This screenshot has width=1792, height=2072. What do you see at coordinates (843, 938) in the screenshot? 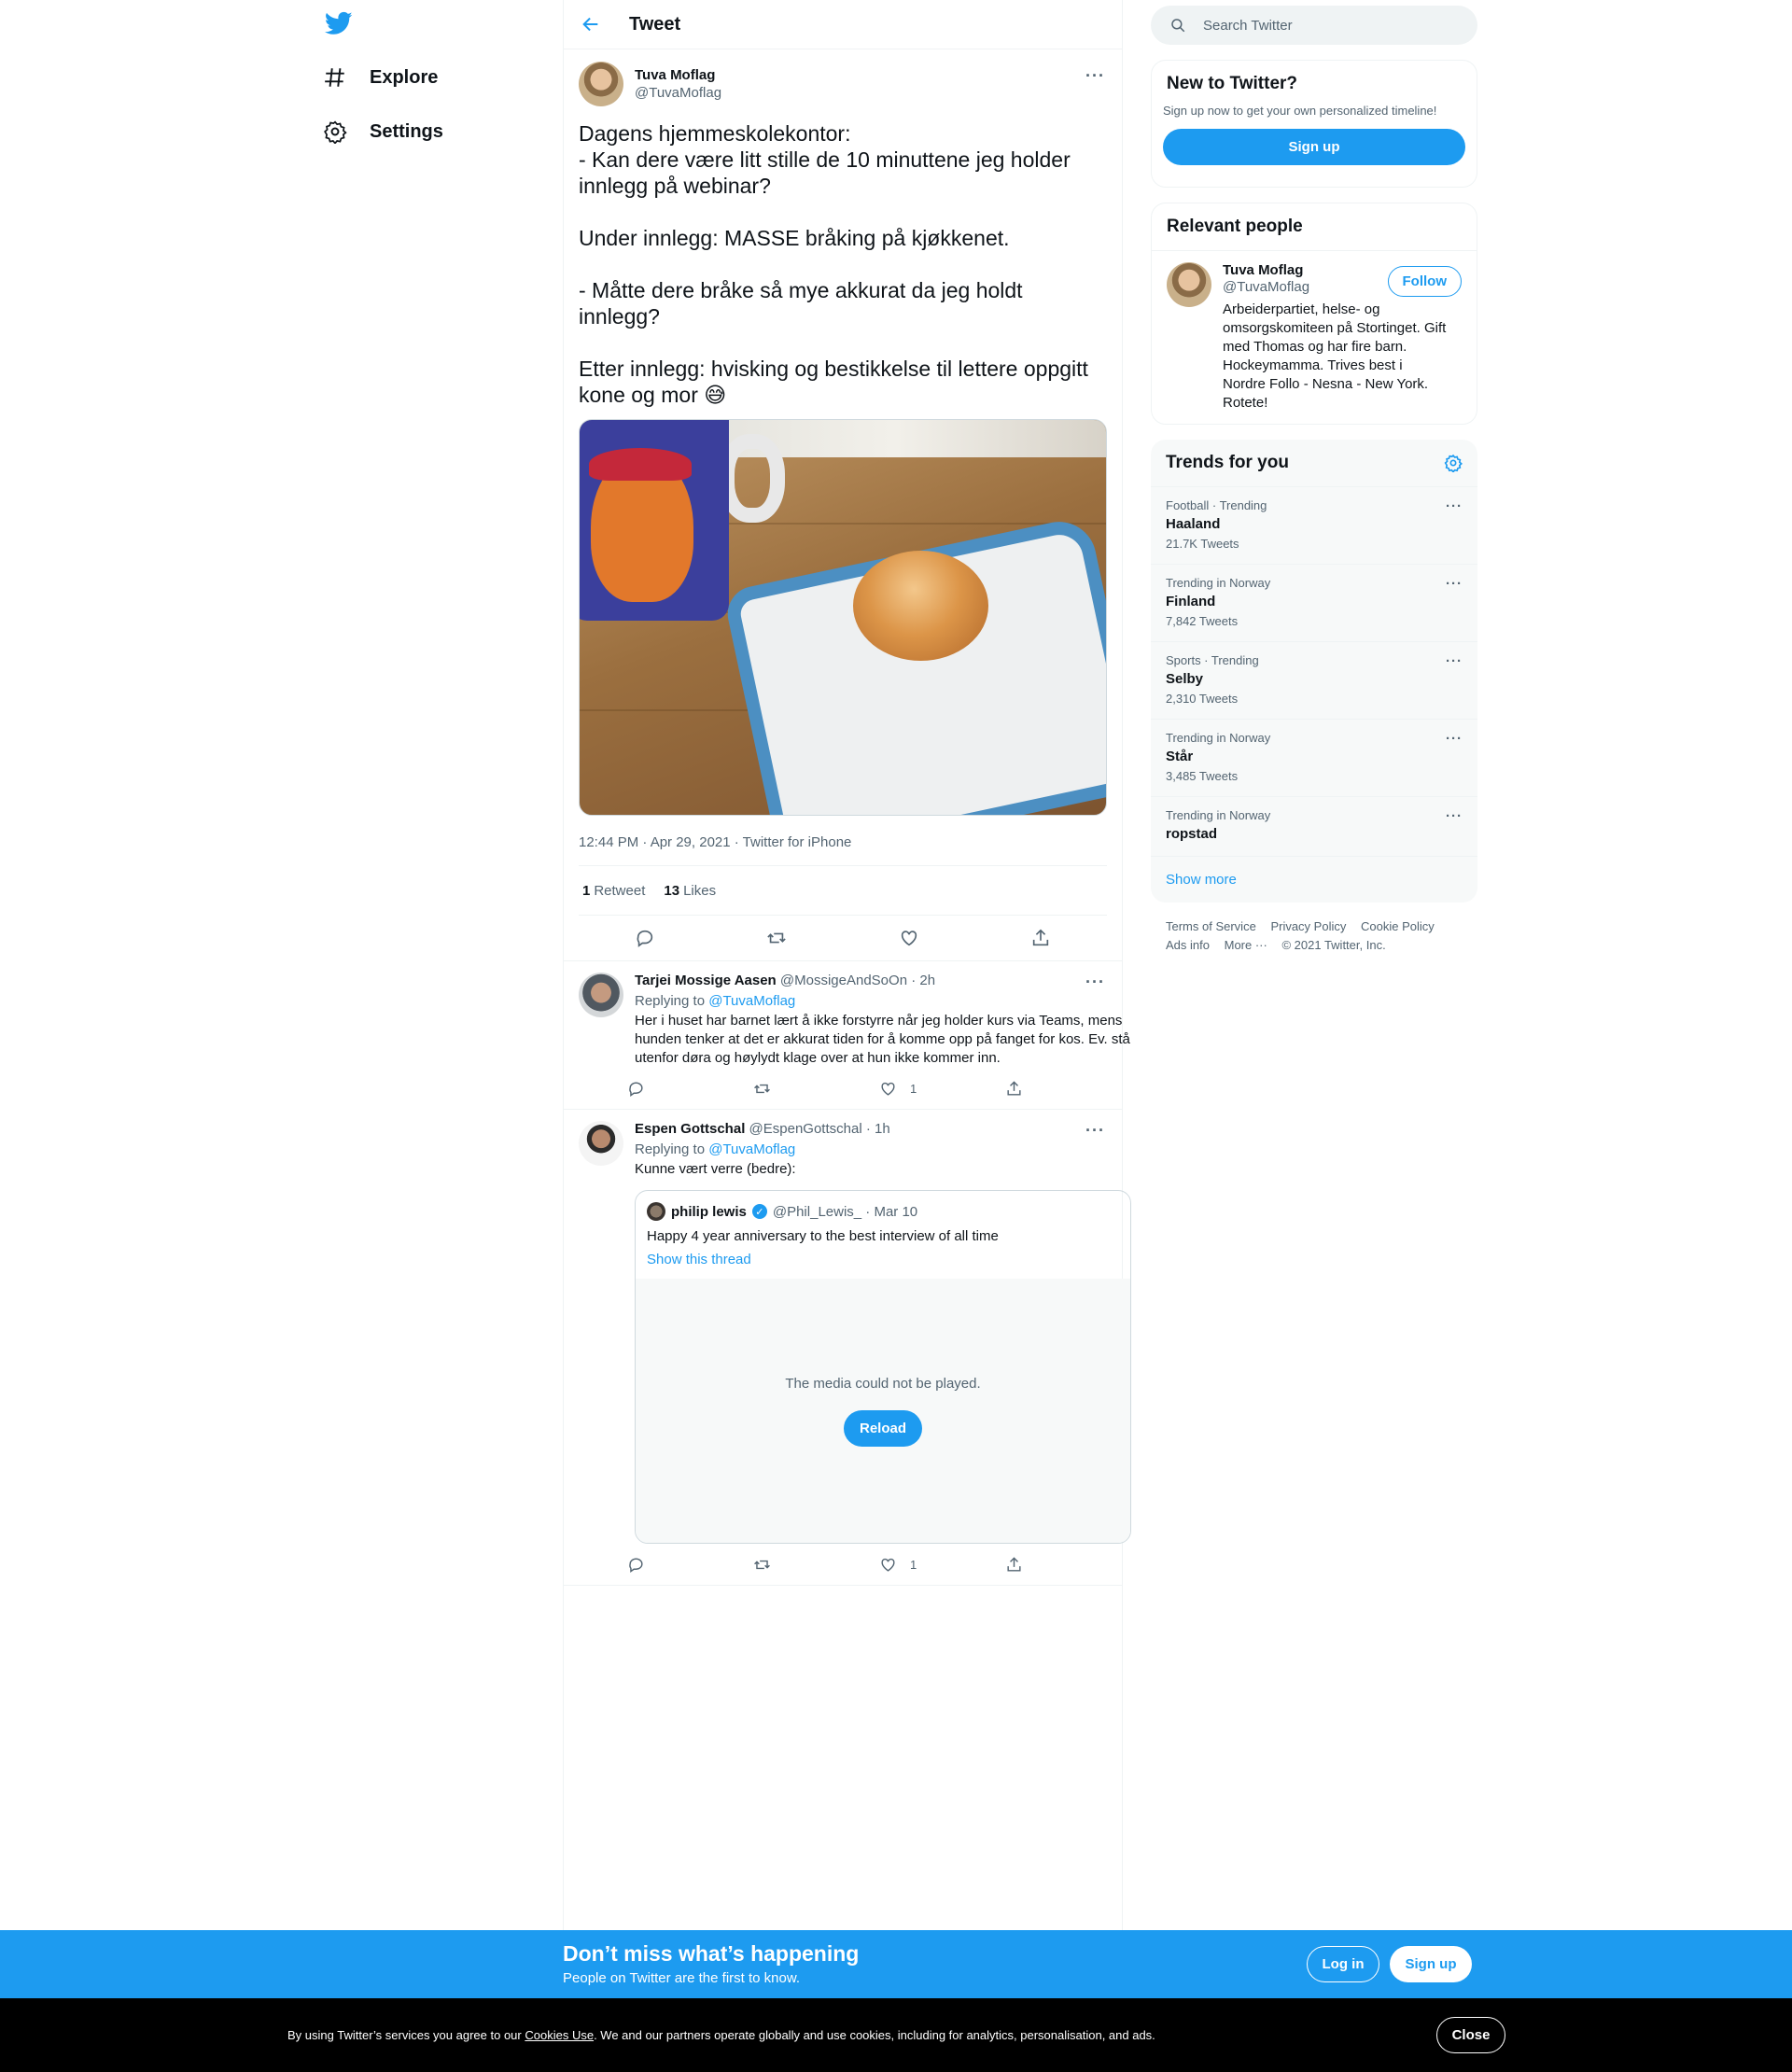
I see `tweet-actions` at bounding box center [843, 938].